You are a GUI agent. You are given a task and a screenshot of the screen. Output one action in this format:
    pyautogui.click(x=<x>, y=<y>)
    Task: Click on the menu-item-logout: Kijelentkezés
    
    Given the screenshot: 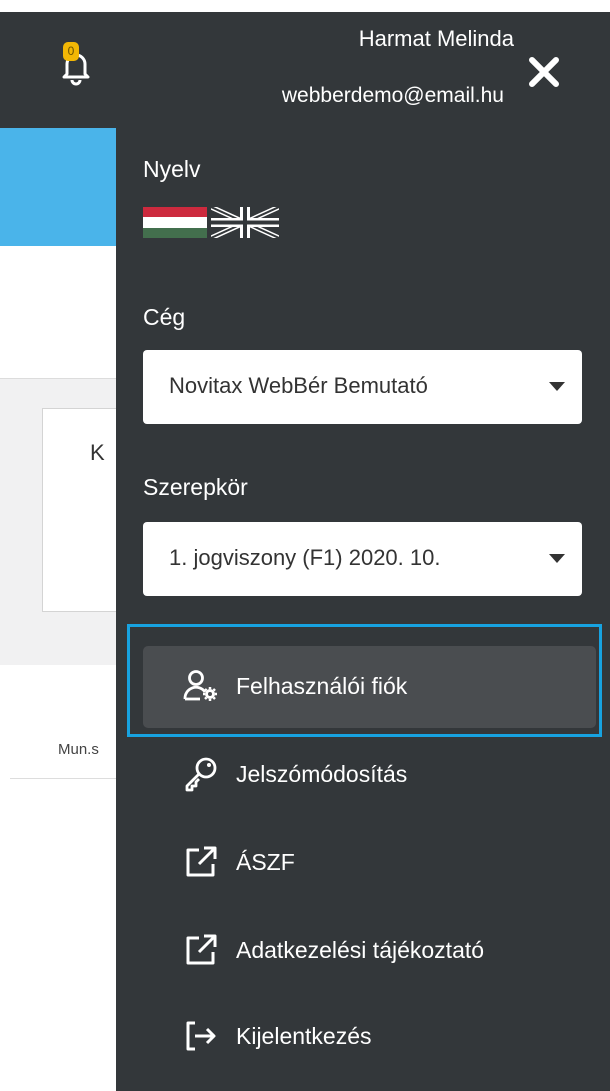 What is the action you would take?
    pyautogui.click(x=369, y=1037)
    